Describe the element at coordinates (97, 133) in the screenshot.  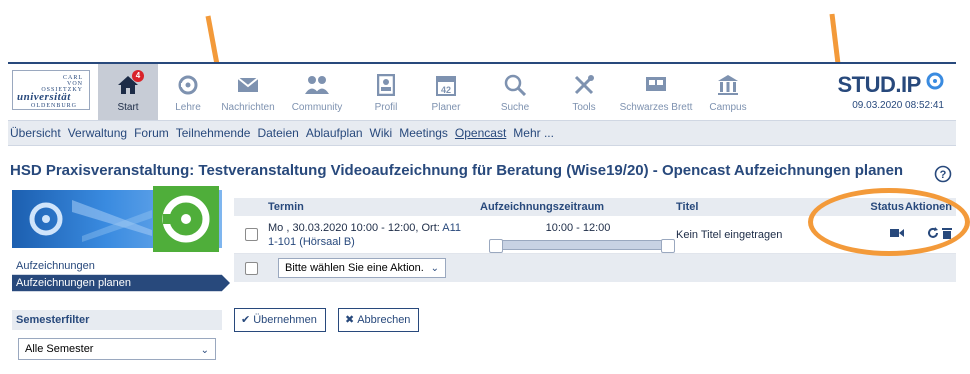
I see `subnav-verwaltung: Verwaltung` at that location.